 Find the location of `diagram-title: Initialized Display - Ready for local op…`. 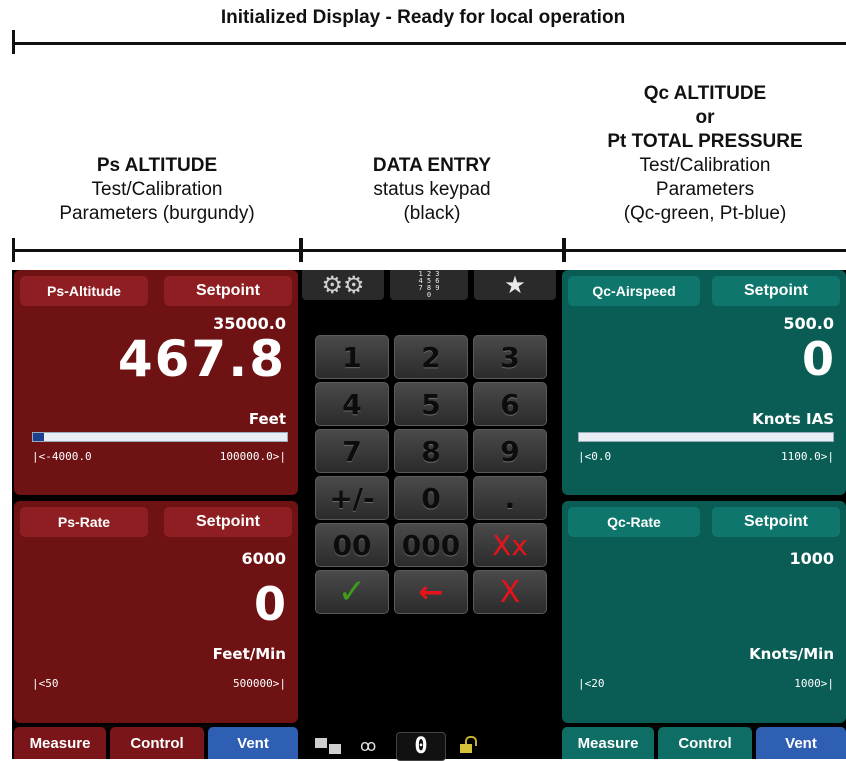

diagram-title: Initialized Display - Ready for local op… is located at coordinates (423, 17).